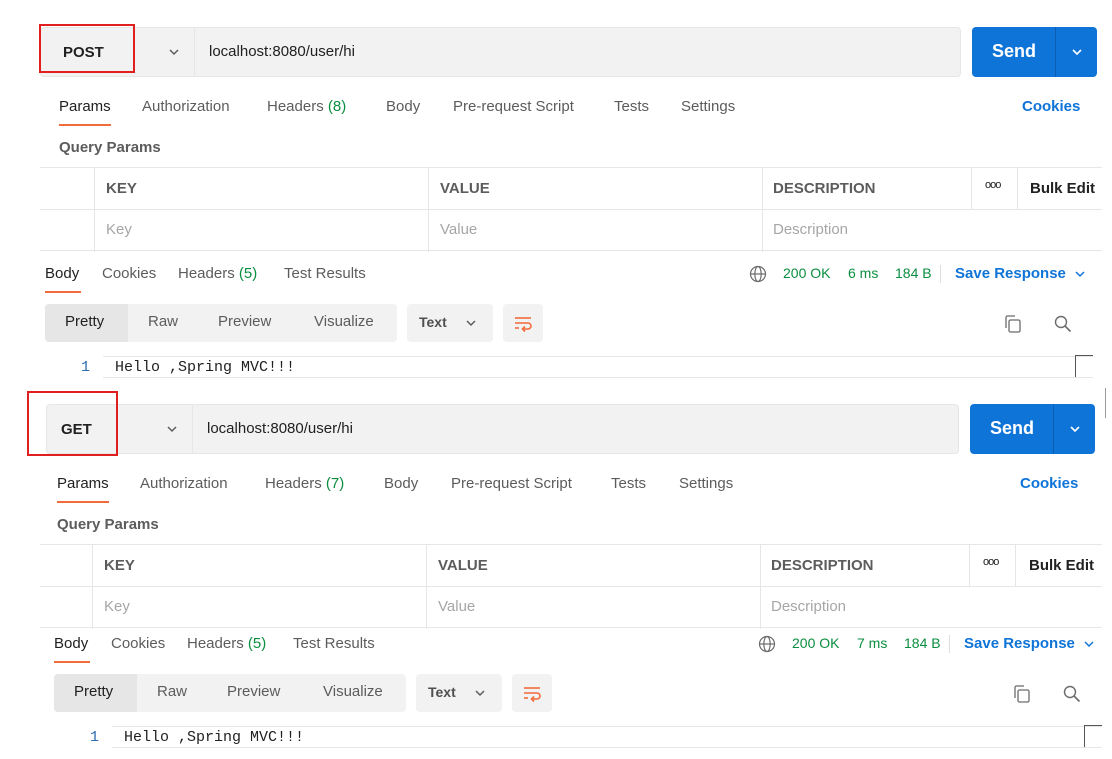 This screenshot has width=1112, height=759. I want to click on active-tab-indicator, so click(85, 125).